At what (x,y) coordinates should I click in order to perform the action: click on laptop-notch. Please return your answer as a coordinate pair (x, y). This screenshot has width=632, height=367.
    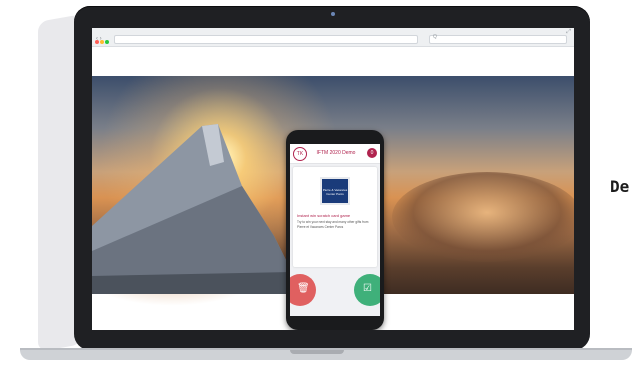
    Looking at the image, I should click on (317, 352).